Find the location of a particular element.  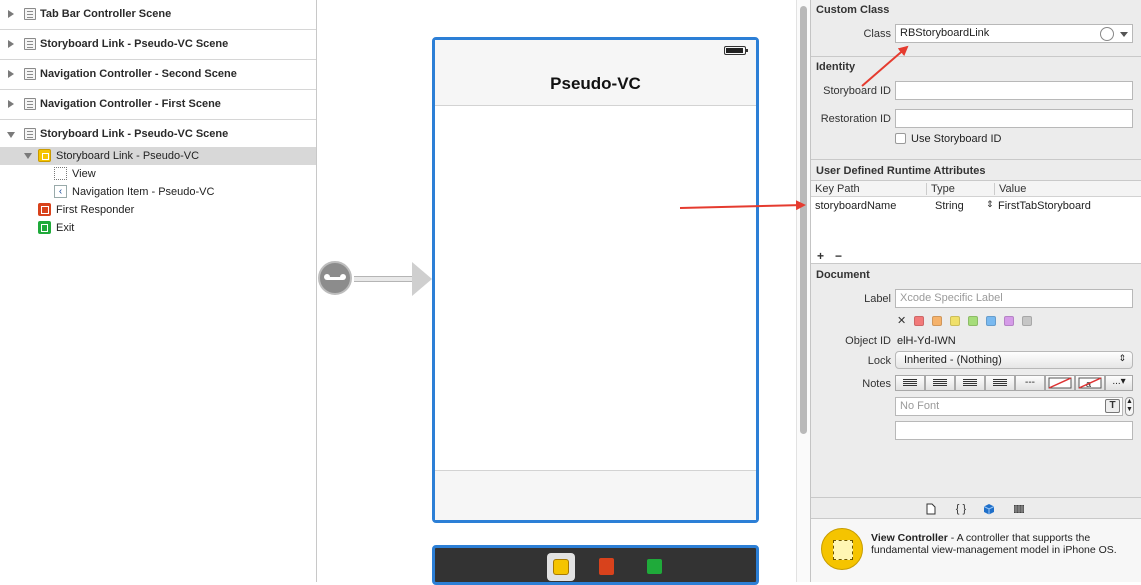

navigation-bar: Pseudo-VC is located at coordinates (595, 73).